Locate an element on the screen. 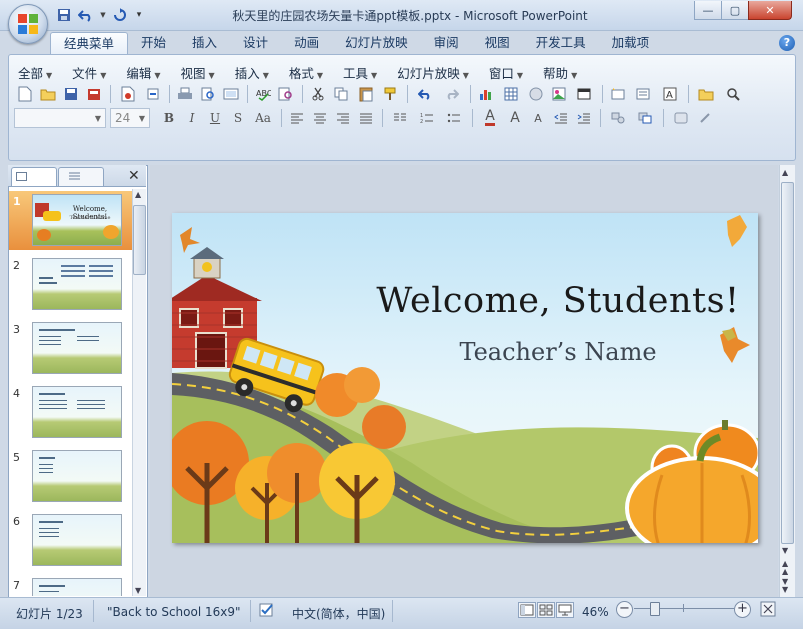 This screenshot has height=629, width=803. italic-button: I is located at coordinates (192, 118).